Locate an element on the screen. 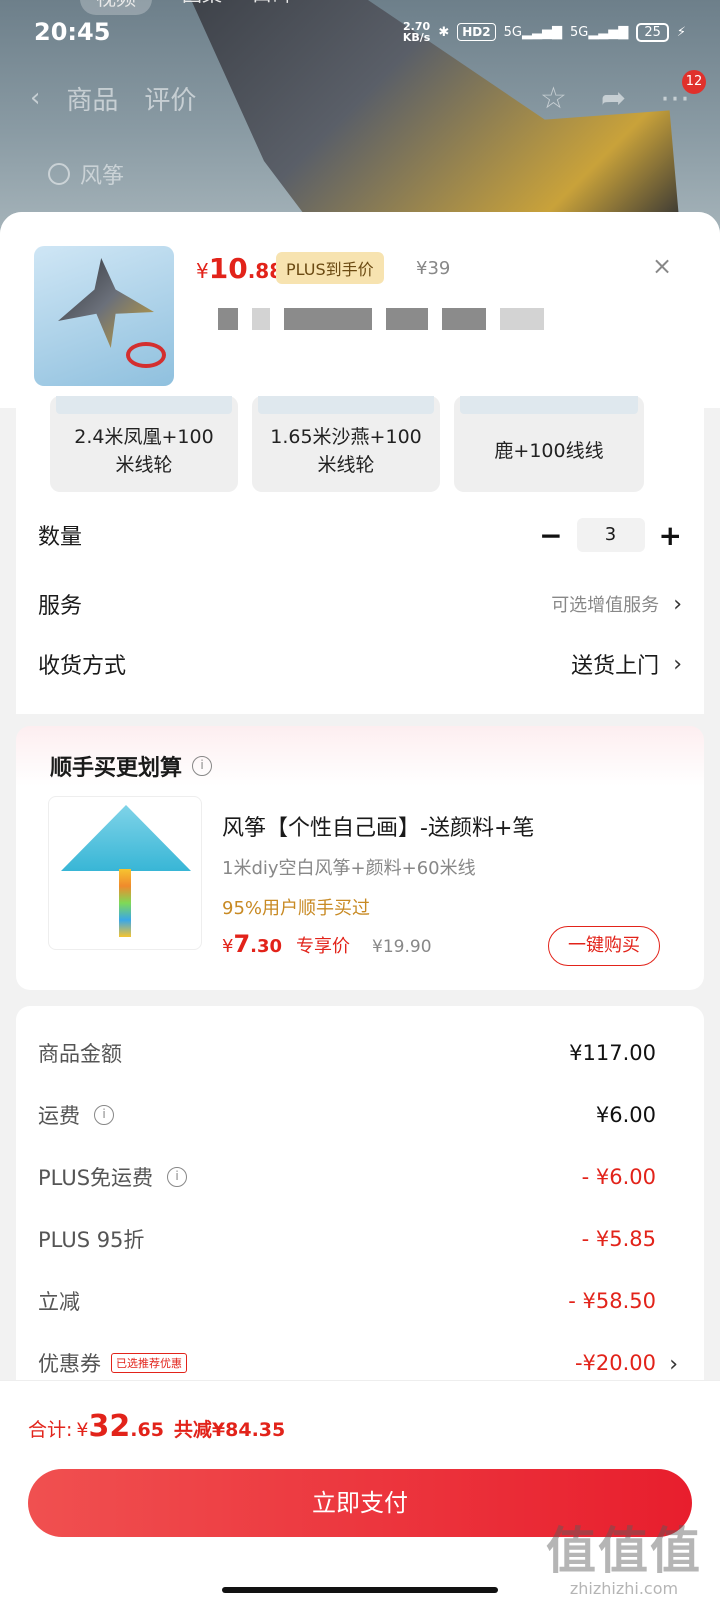  variant-list: 2.4米凤凰+100 米线轮 1.65米沙燕+100 米线轮 鹿+100线线 is located at coordinates (347, 444).